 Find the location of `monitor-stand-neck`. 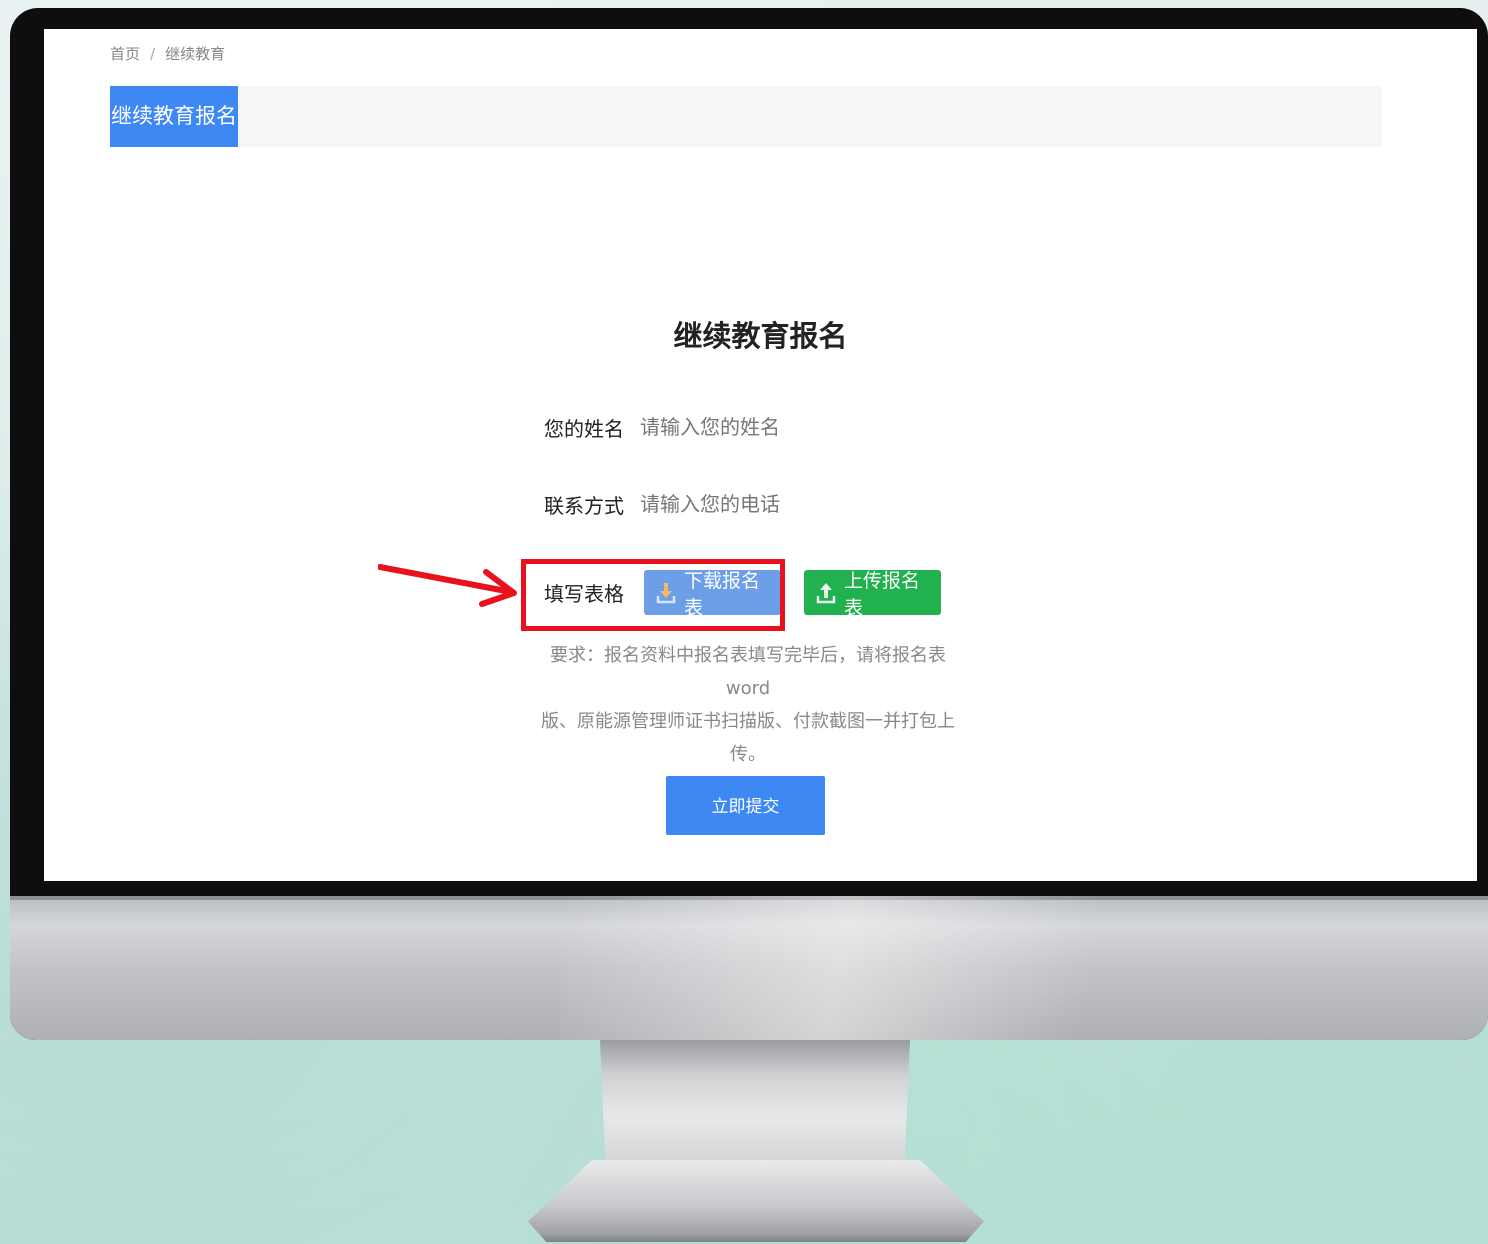

monitor-stand-neck is located at coordinates (755, 1110).